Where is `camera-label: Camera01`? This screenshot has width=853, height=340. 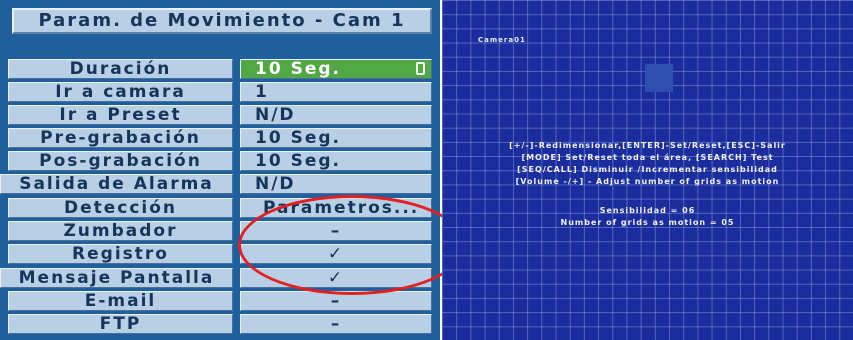 camera-label: Camera01 is located at coordinates (502, 40).